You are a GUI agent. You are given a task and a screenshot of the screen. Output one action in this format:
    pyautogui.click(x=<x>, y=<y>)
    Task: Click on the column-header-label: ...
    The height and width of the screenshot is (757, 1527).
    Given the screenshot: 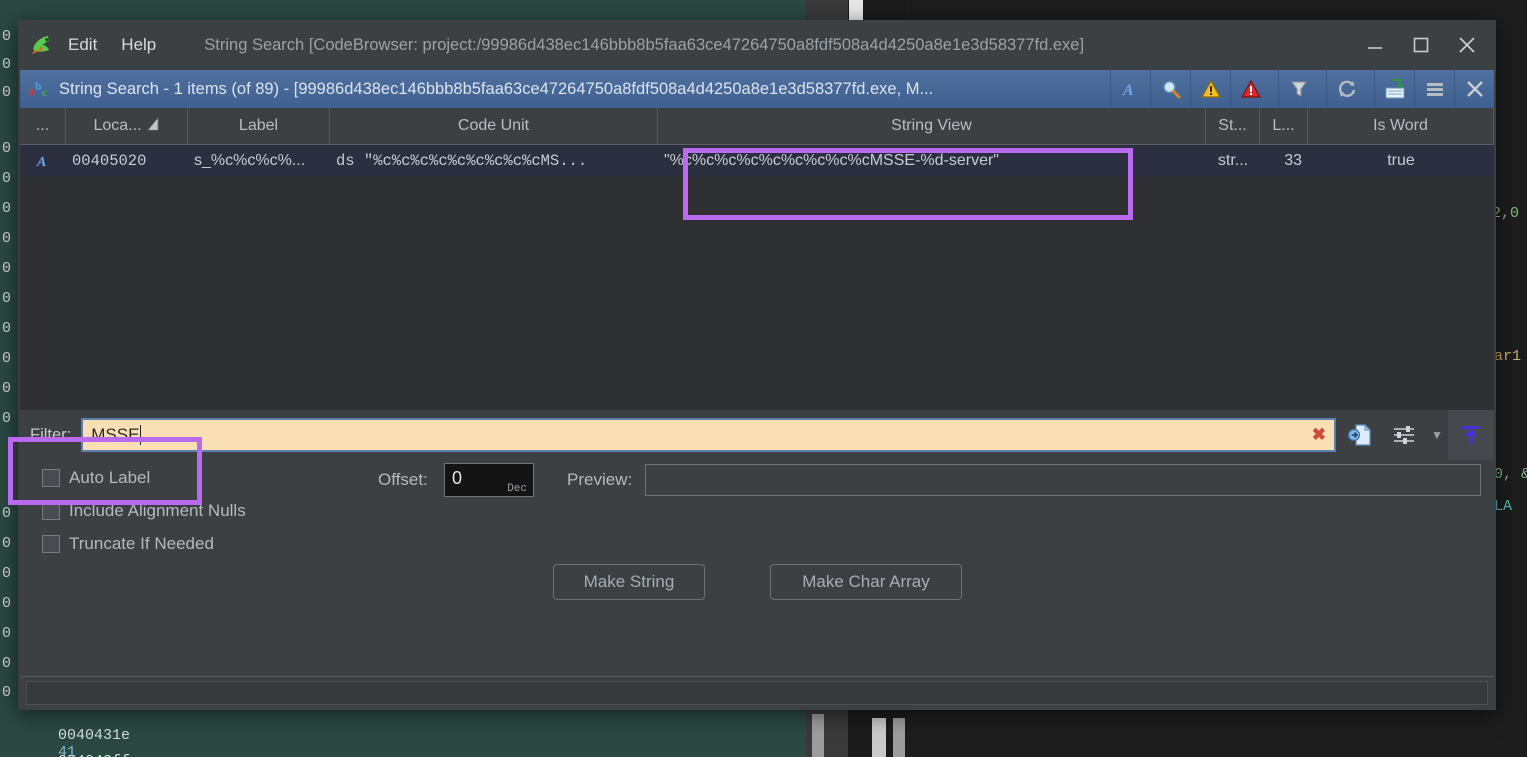 What is the action you would take?
    pyautogui.click(x=42, y=125)
    